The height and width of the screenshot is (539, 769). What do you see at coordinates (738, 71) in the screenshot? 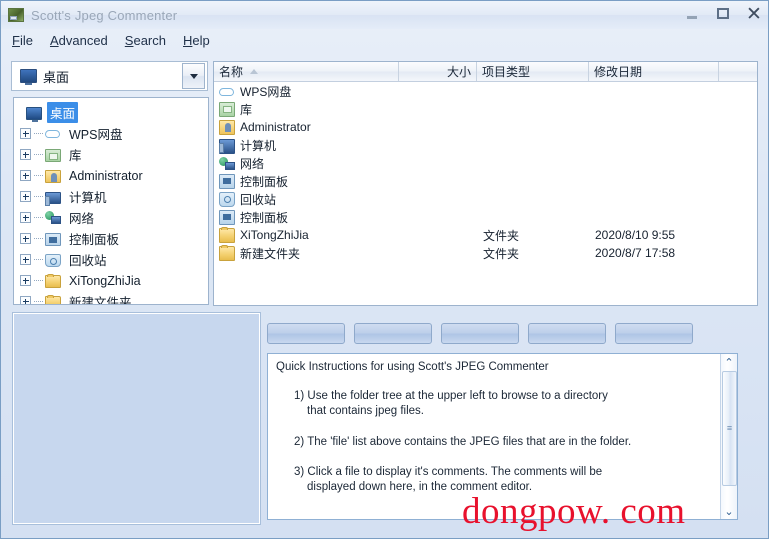
I see `column-header-filler` at bounding box center [738, 71].